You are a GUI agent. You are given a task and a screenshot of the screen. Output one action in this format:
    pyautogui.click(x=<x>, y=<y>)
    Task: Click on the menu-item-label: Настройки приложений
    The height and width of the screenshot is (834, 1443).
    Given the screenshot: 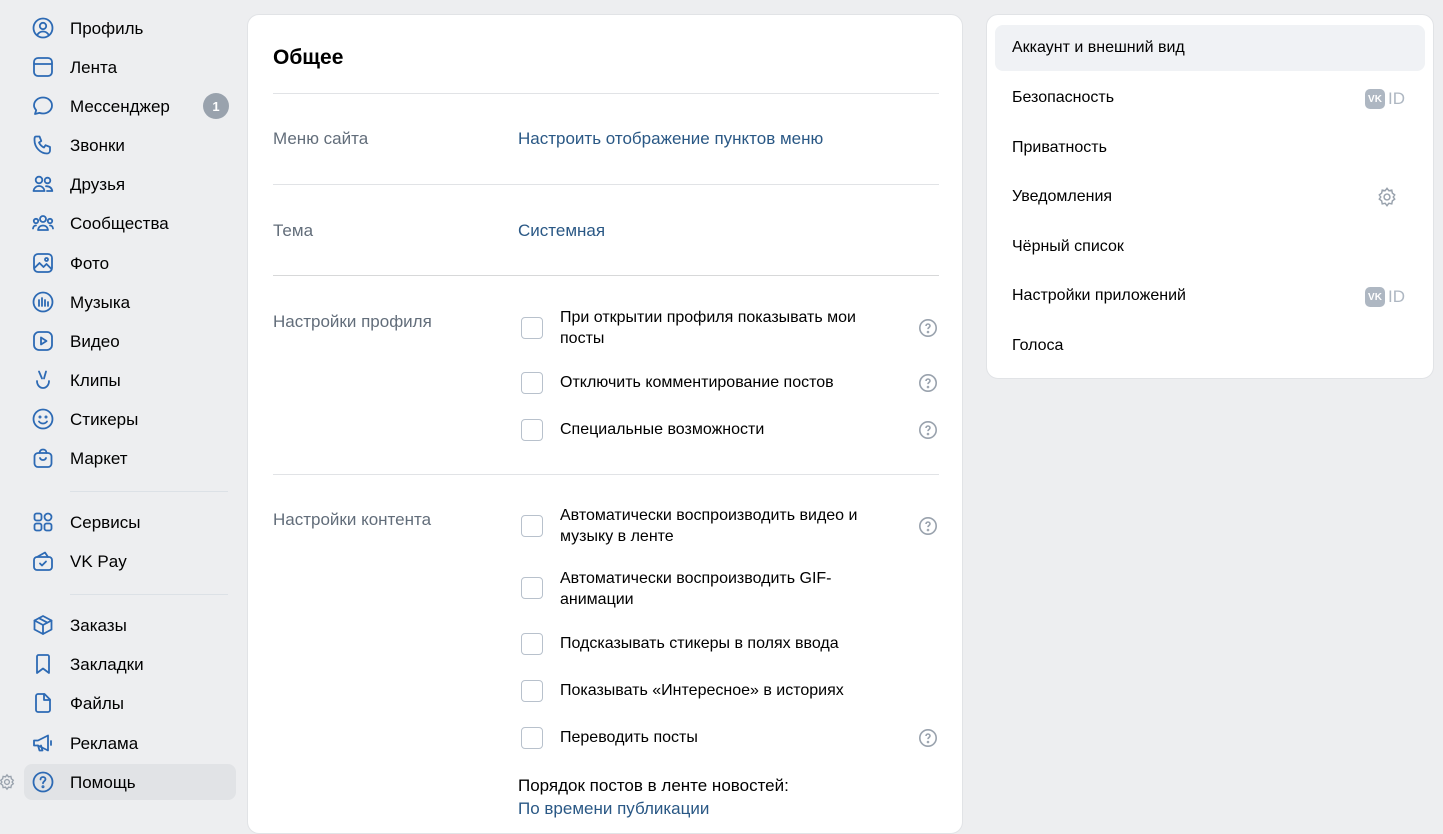 What is the action you would take?
    pyautogui.click(x=1099, y=295)
    